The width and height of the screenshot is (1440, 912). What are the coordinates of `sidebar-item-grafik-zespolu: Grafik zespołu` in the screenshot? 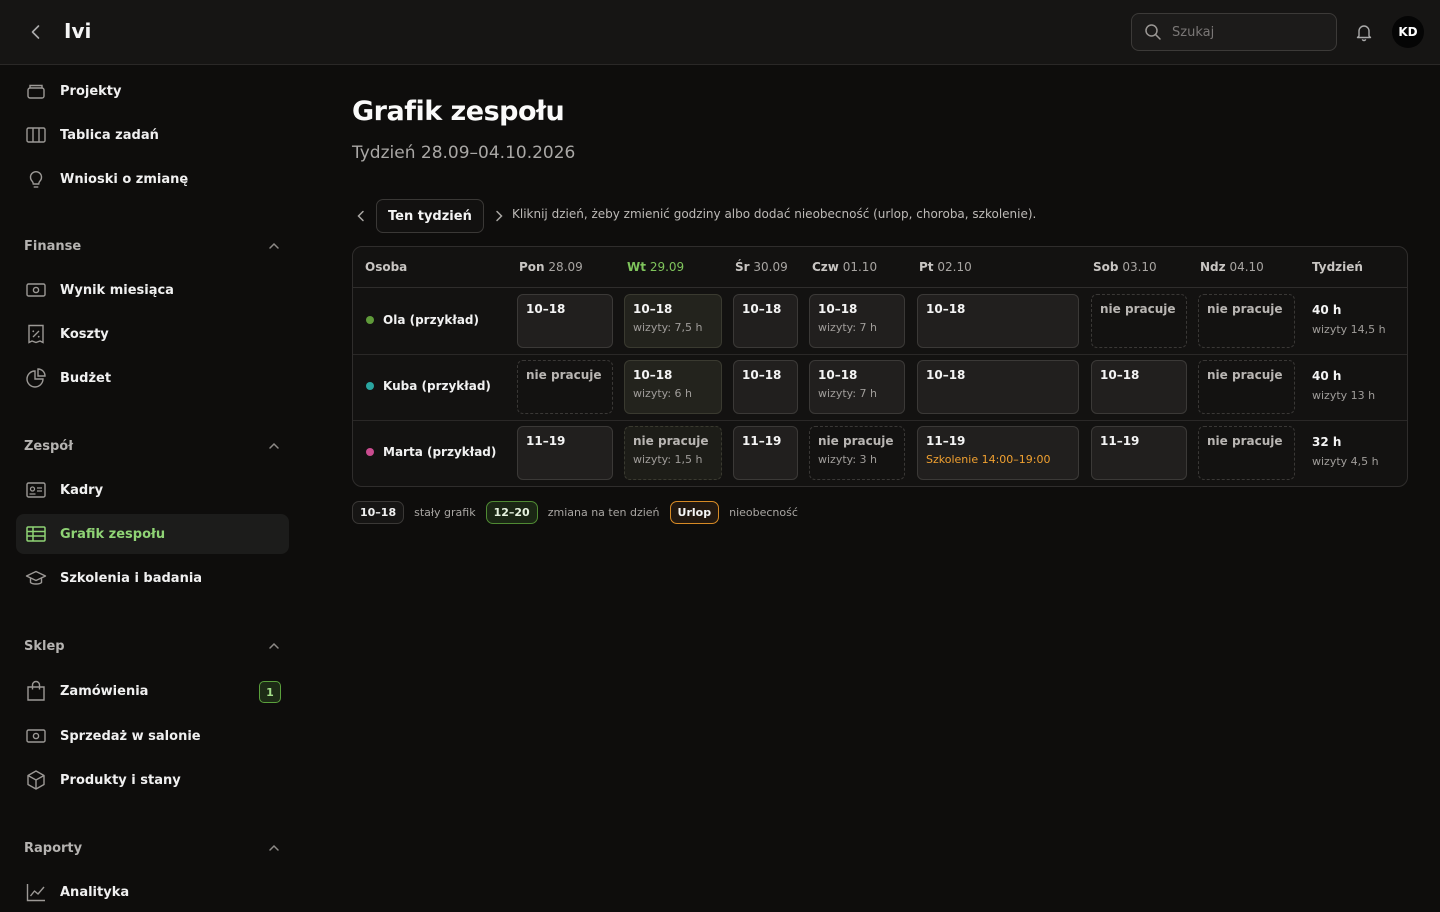 It's located at (152, 534).